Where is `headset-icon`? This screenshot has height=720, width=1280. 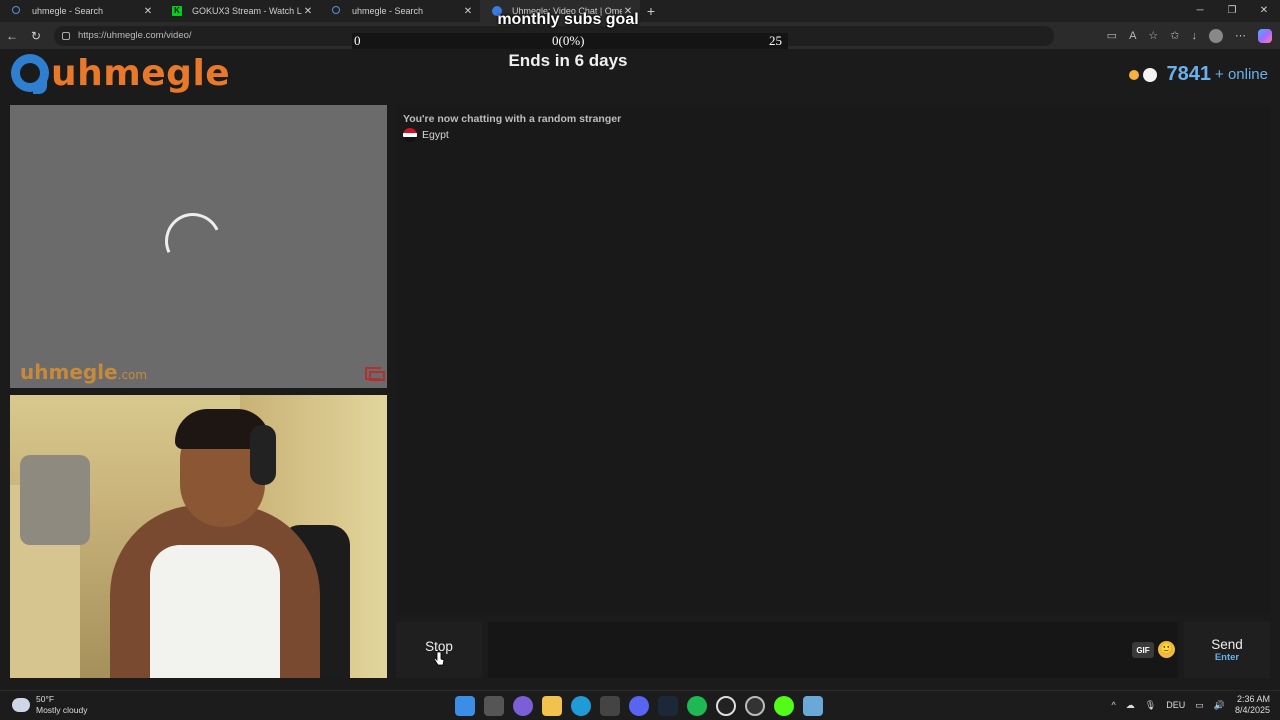 headset-icon is located at coordinates (263, 455).